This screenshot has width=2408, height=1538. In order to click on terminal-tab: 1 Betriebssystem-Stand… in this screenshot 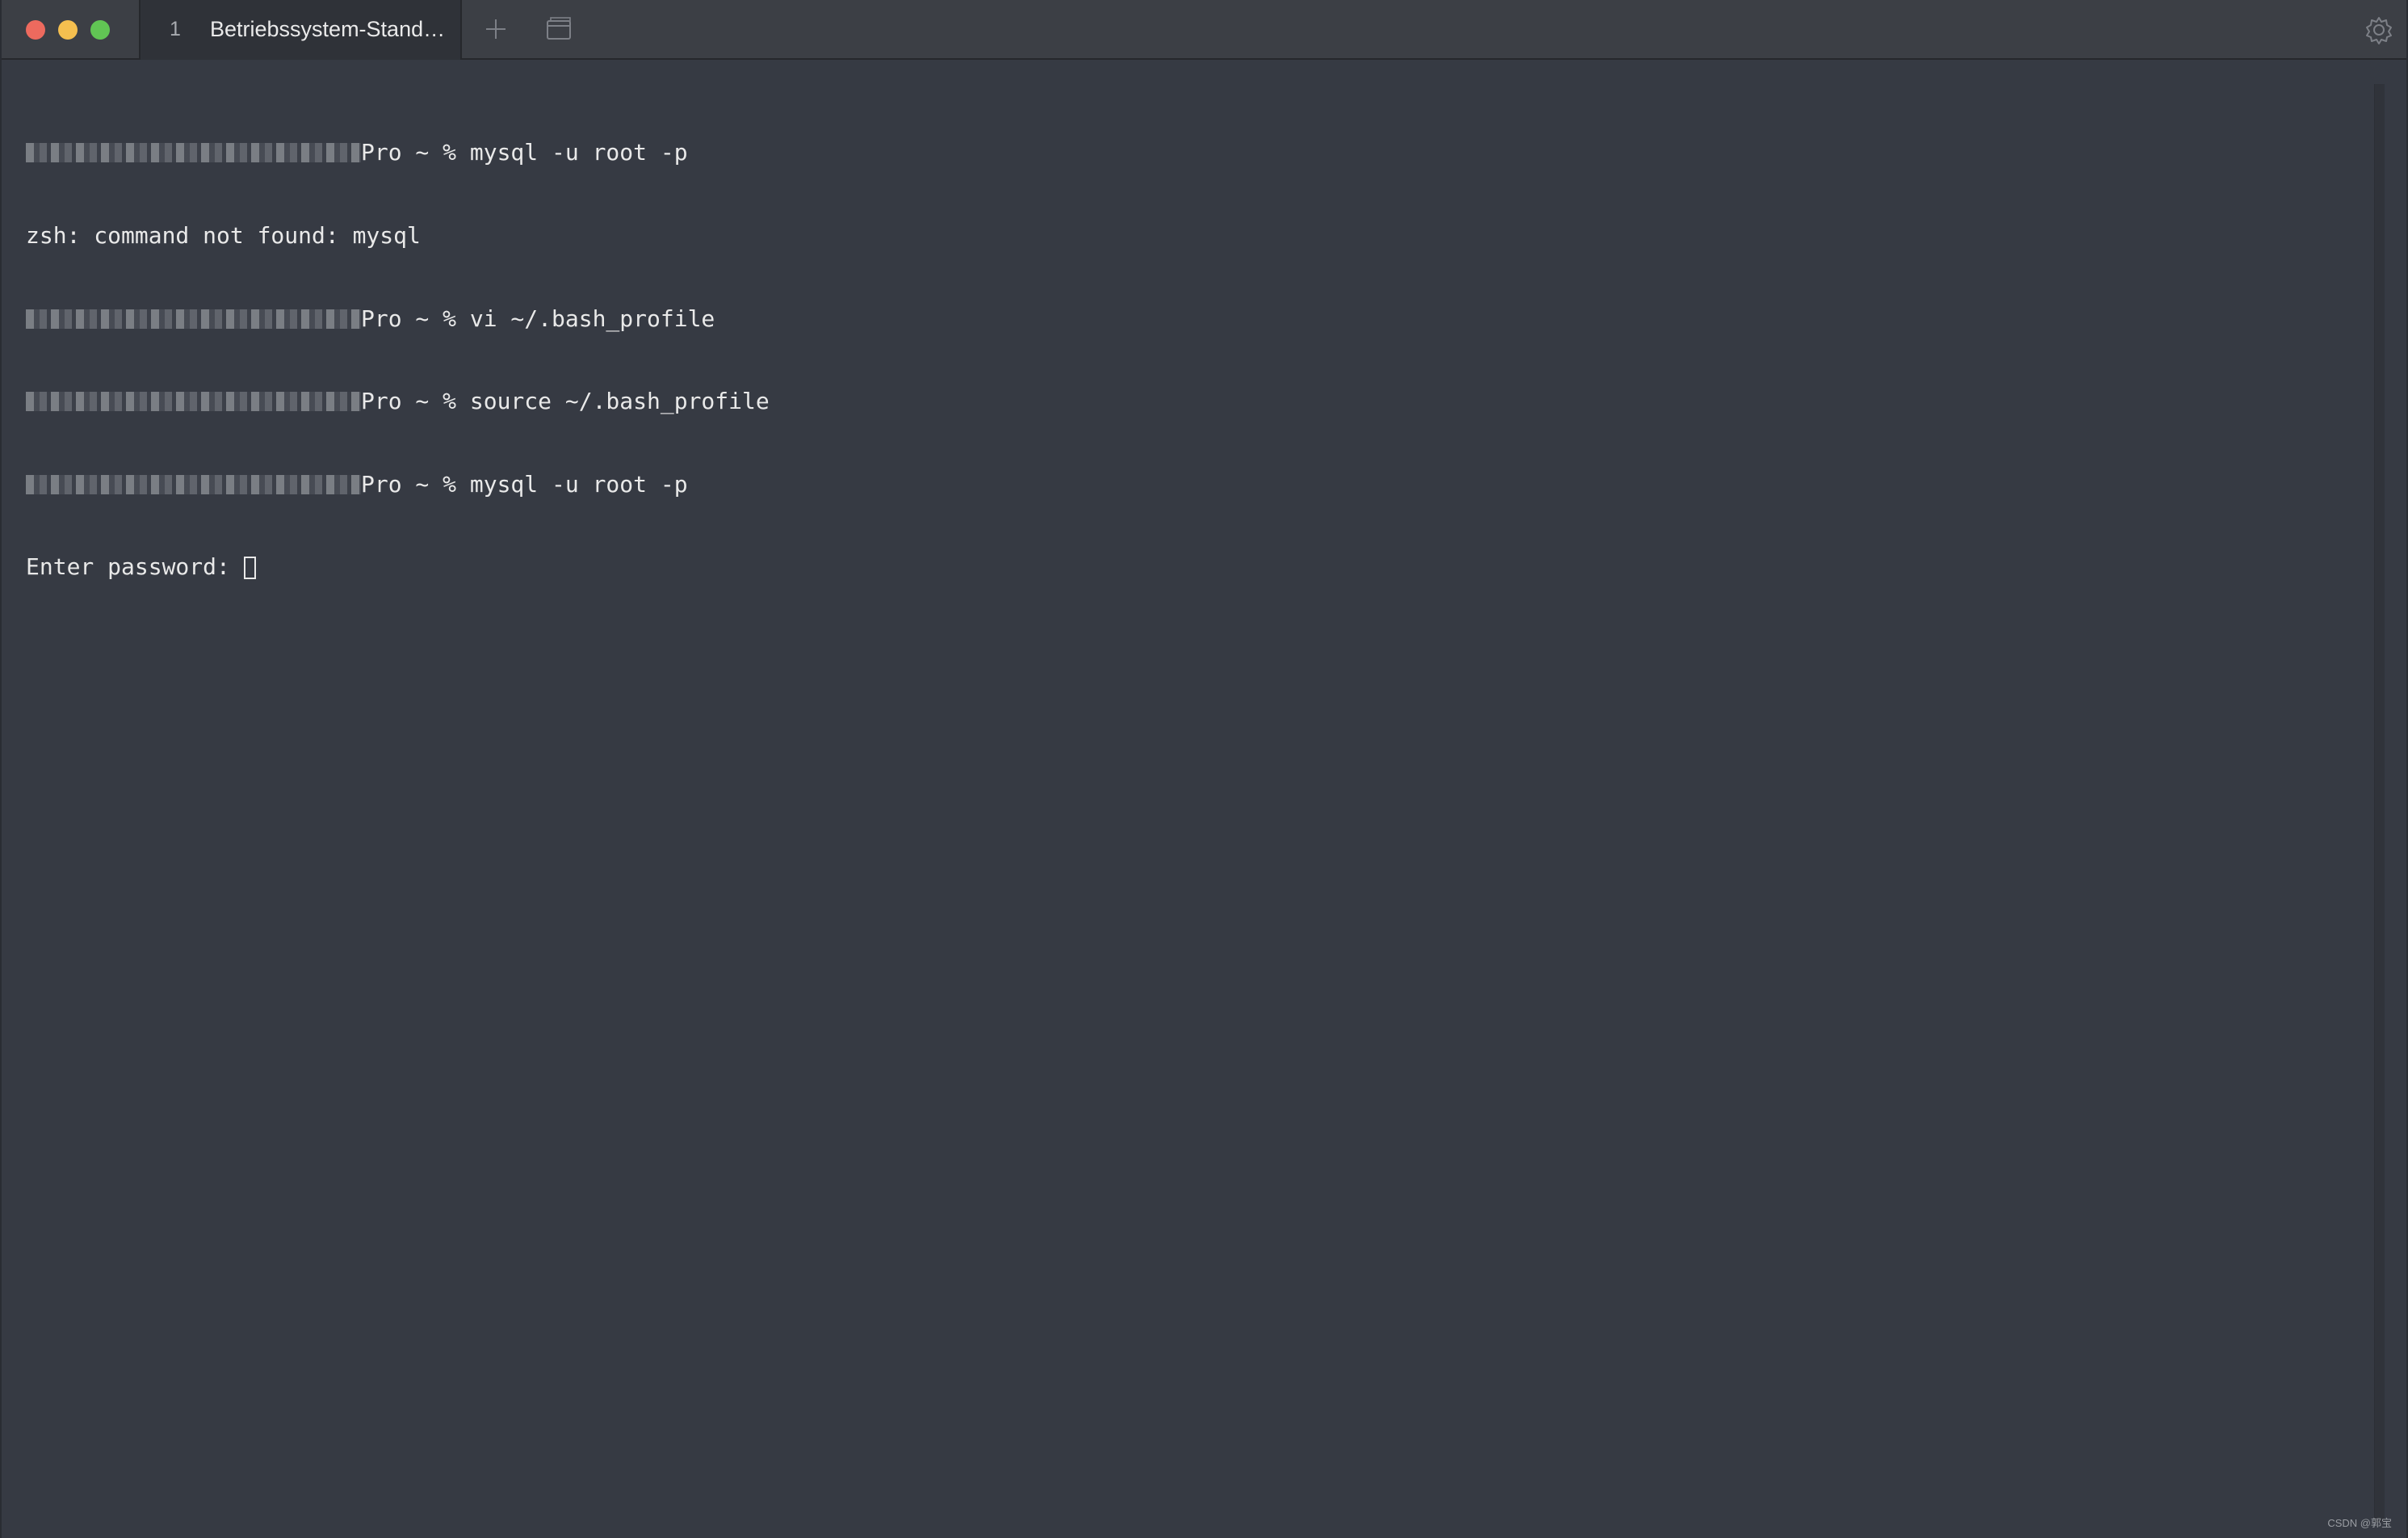, I will do `click(300, 30)`.